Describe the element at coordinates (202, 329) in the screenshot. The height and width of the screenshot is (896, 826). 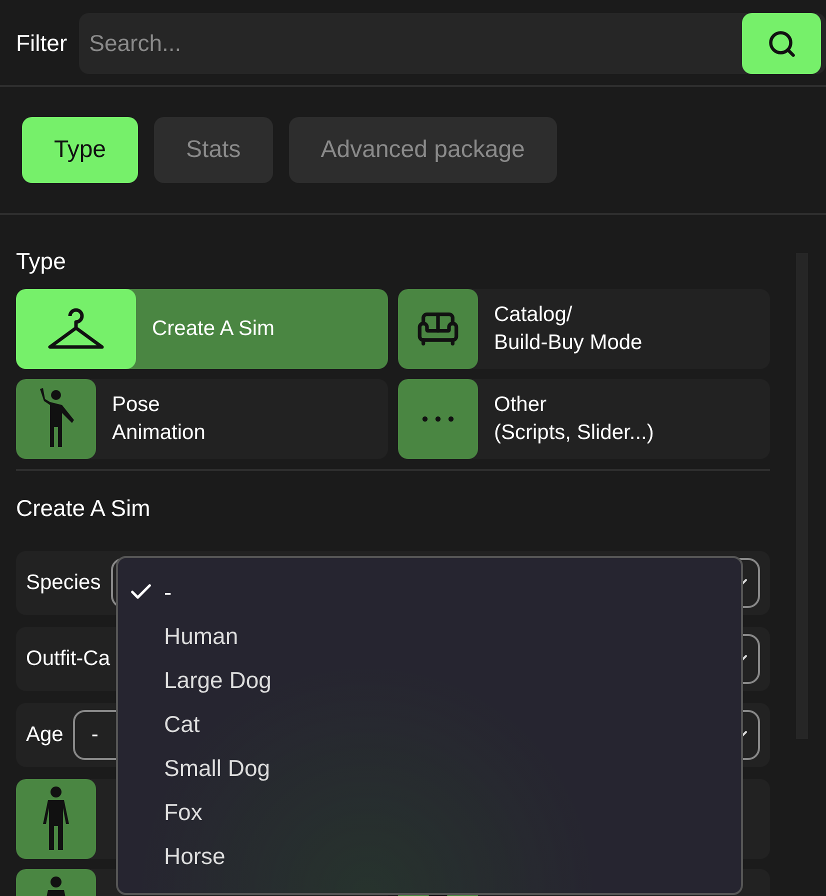
I see `type-option: Create A Sim` at that location.